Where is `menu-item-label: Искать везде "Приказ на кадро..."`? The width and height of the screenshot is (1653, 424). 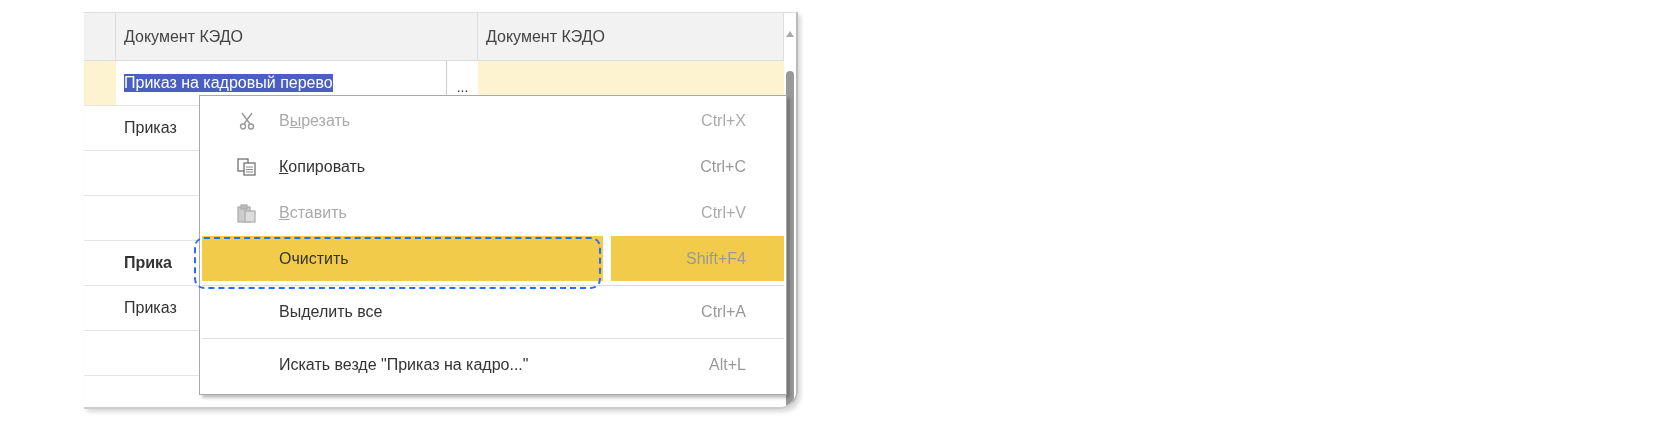 menu-item-label: Искать везде "Приказ на кадро..." is located at coordinates (404, 365).